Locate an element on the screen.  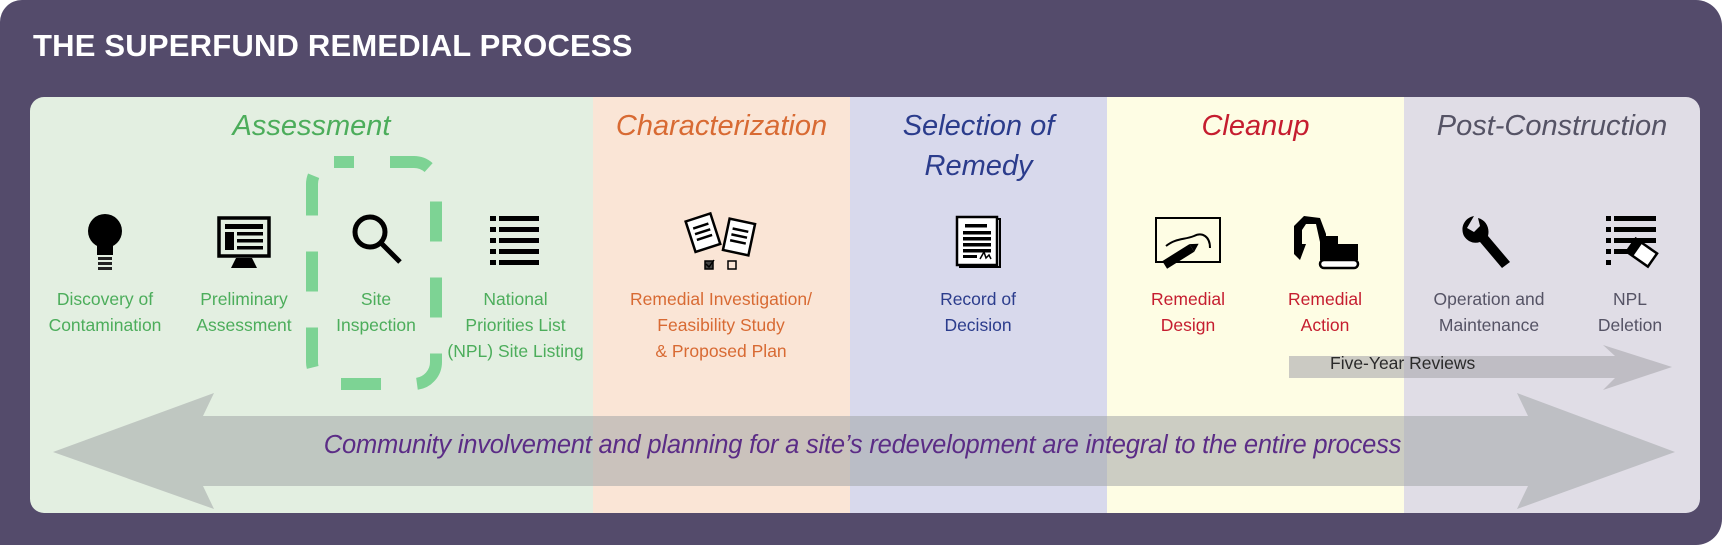
phase-heading-characterization: Characterization is located at coordinates (721, 126).